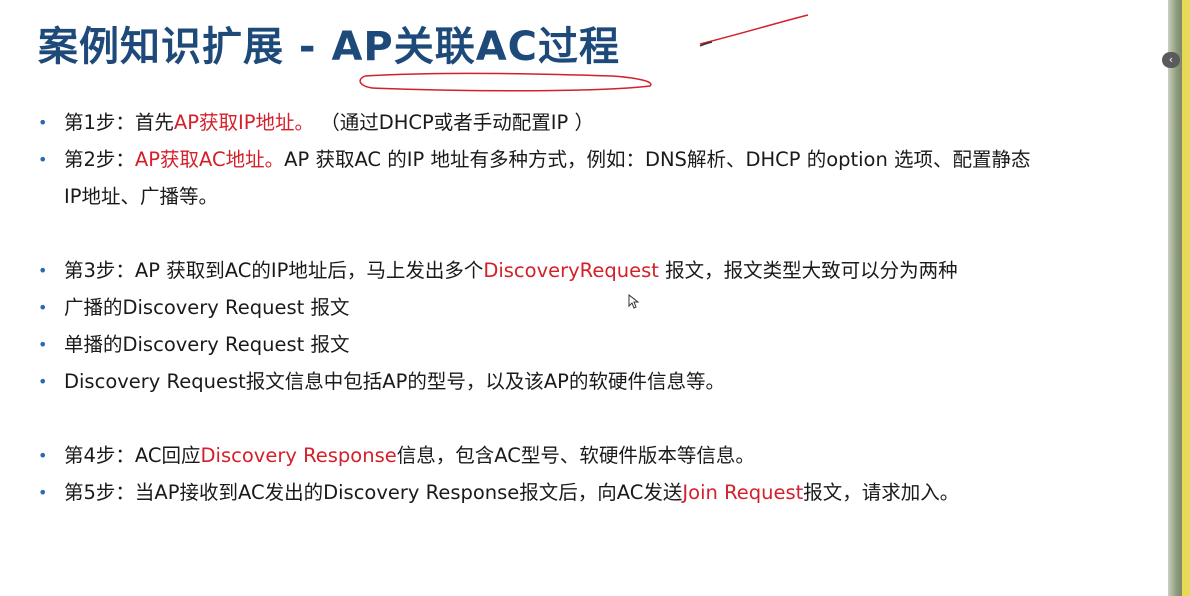 This screenshot has height=596, width=1190. Describe the element at coordinates (584, 53) in the screenshot. I see `pen-annotation-icon` at that location.